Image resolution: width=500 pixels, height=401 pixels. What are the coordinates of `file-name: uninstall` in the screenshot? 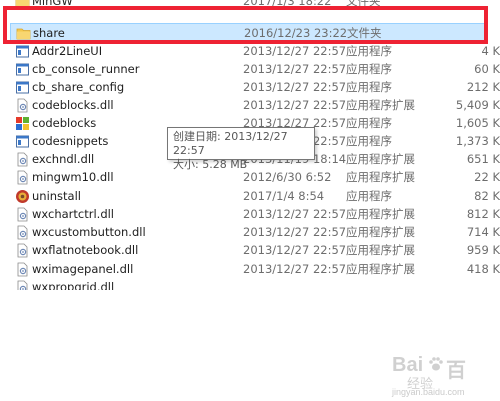 It's located at (56, 196).